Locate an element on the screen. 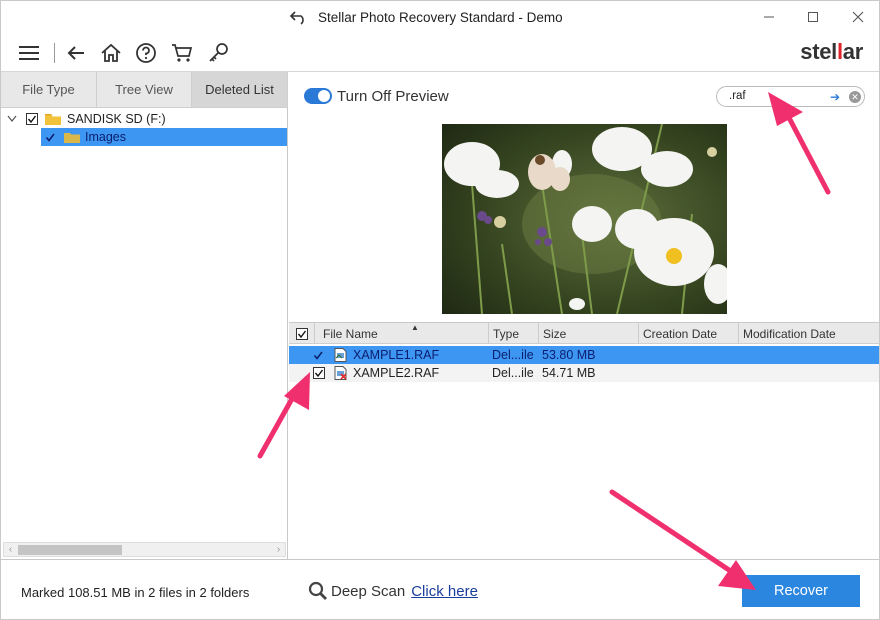  maximize-icon is located at coordinates (813, 17).